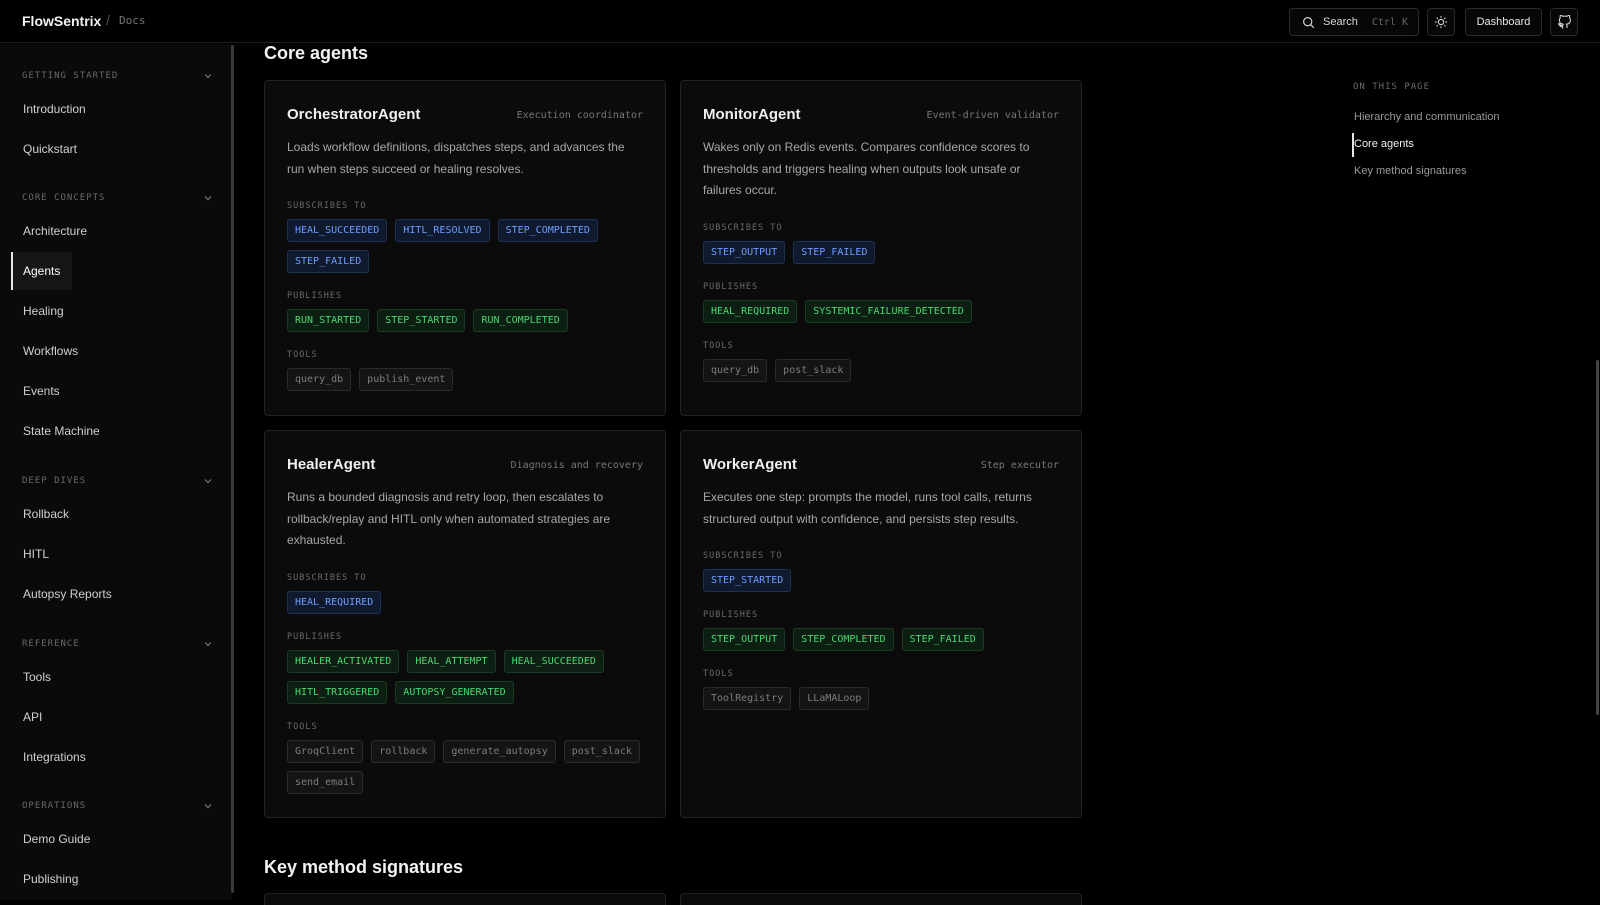  Describe the element at coordinates (46, 514) in the screenshot. I see `sidebar-item-rollback: Rollback` at that location.